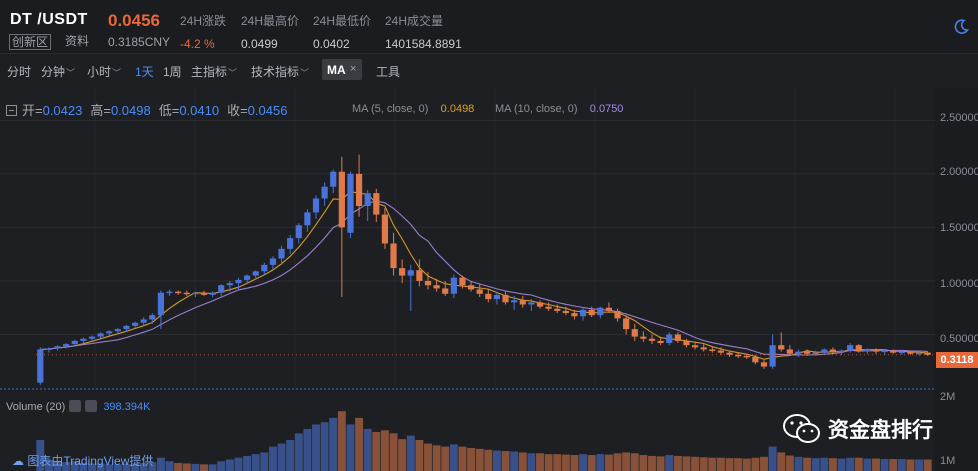  What do you see at coordinates (58, 71) in the screenshot?
I see `interval-minute-dropdown: 分钟﹀` at bounding box center [58, 71].